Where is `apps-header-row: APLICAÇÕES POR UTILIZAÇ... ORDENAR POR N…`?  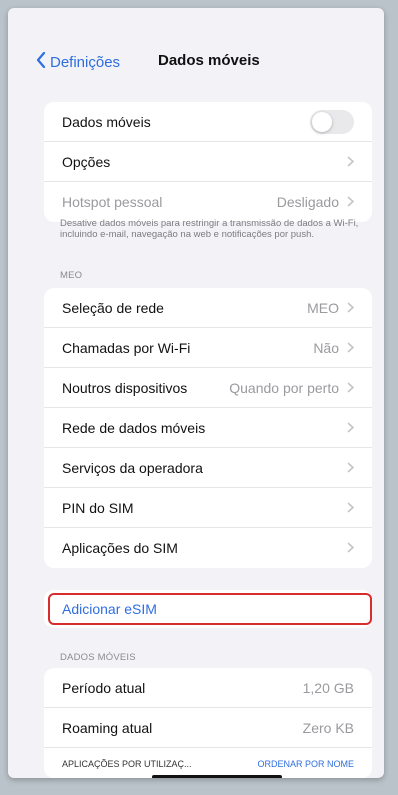 apps-header-row: APLICAÇÕES POR UTILIZAÇ... ORDENAR POR N… is located at coordinates (208, 763).